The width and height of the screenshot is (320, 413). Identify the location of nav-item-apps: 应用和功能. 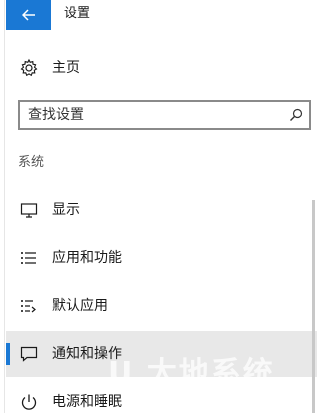
(161, 258).